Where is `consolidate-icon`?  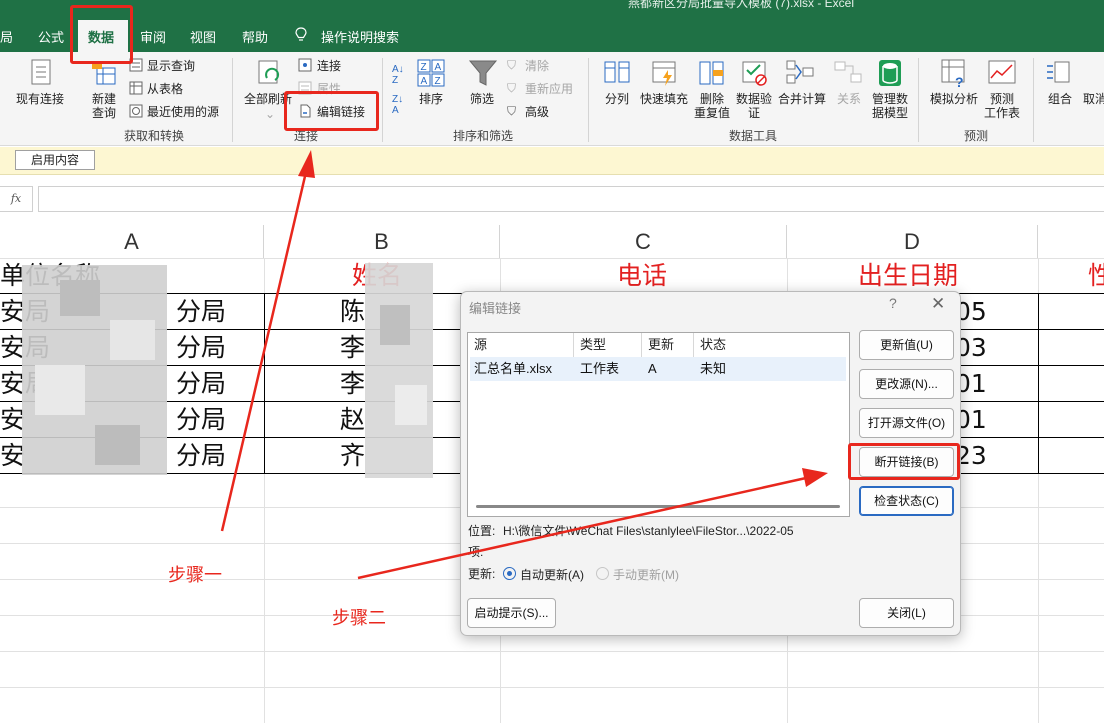 consolidate-icon is located at coordinates (800, 72).